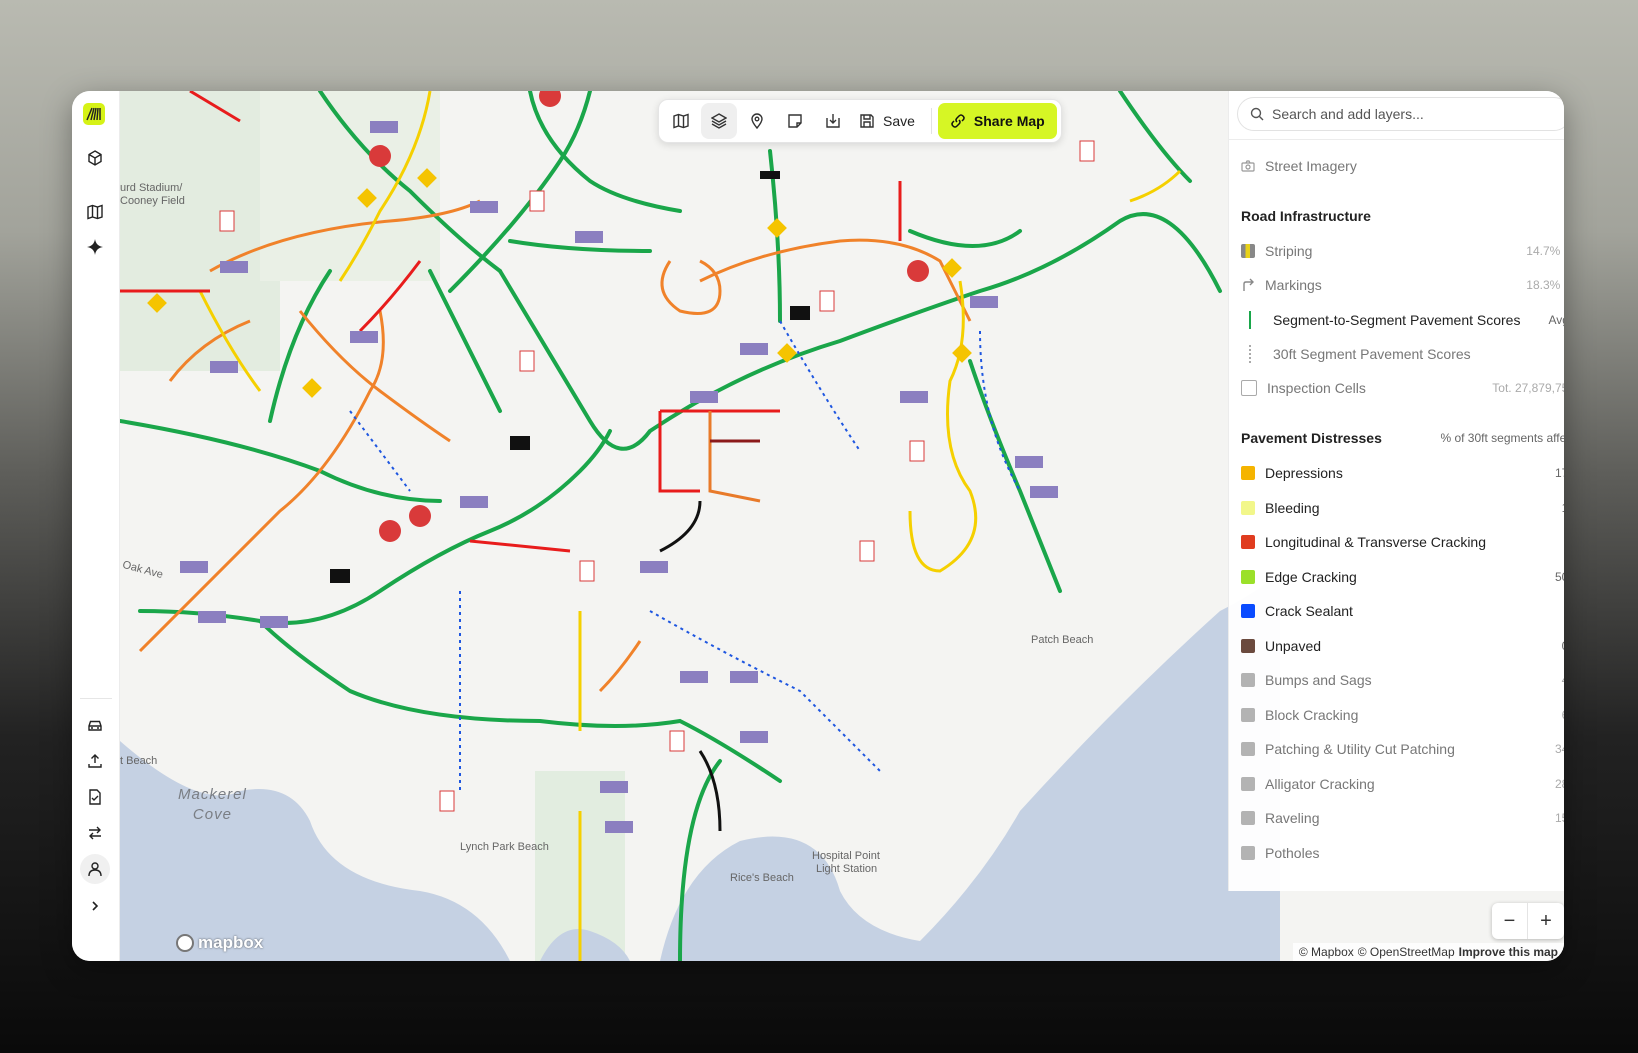 Image resolution: width=1638 pixels, height=1053 pixels. What do you see at coordinates (795, 121) in the screenshot?
I see `note-icon` at bounding box center [795, 121].